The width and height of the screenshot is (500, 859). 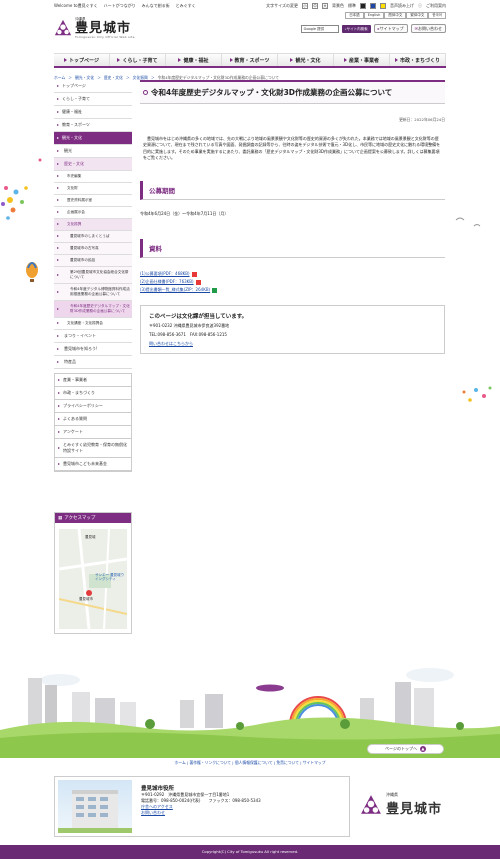 I want to click on balloons-decoration, so click(x=21, y=220).